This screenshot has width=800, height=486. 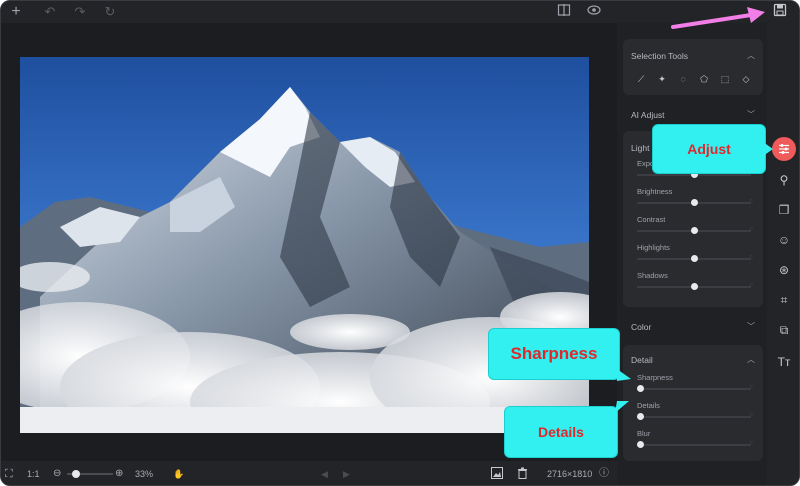 I want to click on zoom-percent: 33%, so click(x=144, y=474).